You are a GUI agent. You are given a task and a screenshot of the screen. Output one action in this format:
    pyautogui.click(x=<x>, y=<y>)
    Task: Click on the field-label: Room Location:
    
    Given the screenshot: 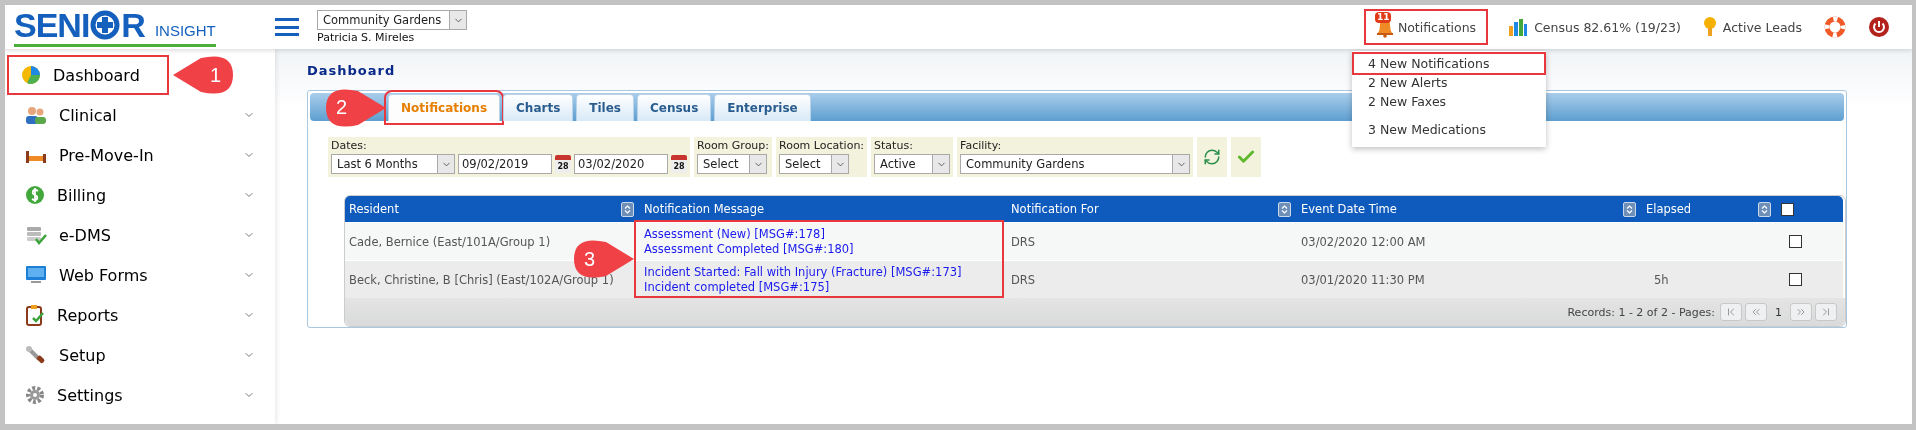 What is the action you would take?
    pyautogui.click(x=822, y=145)
    